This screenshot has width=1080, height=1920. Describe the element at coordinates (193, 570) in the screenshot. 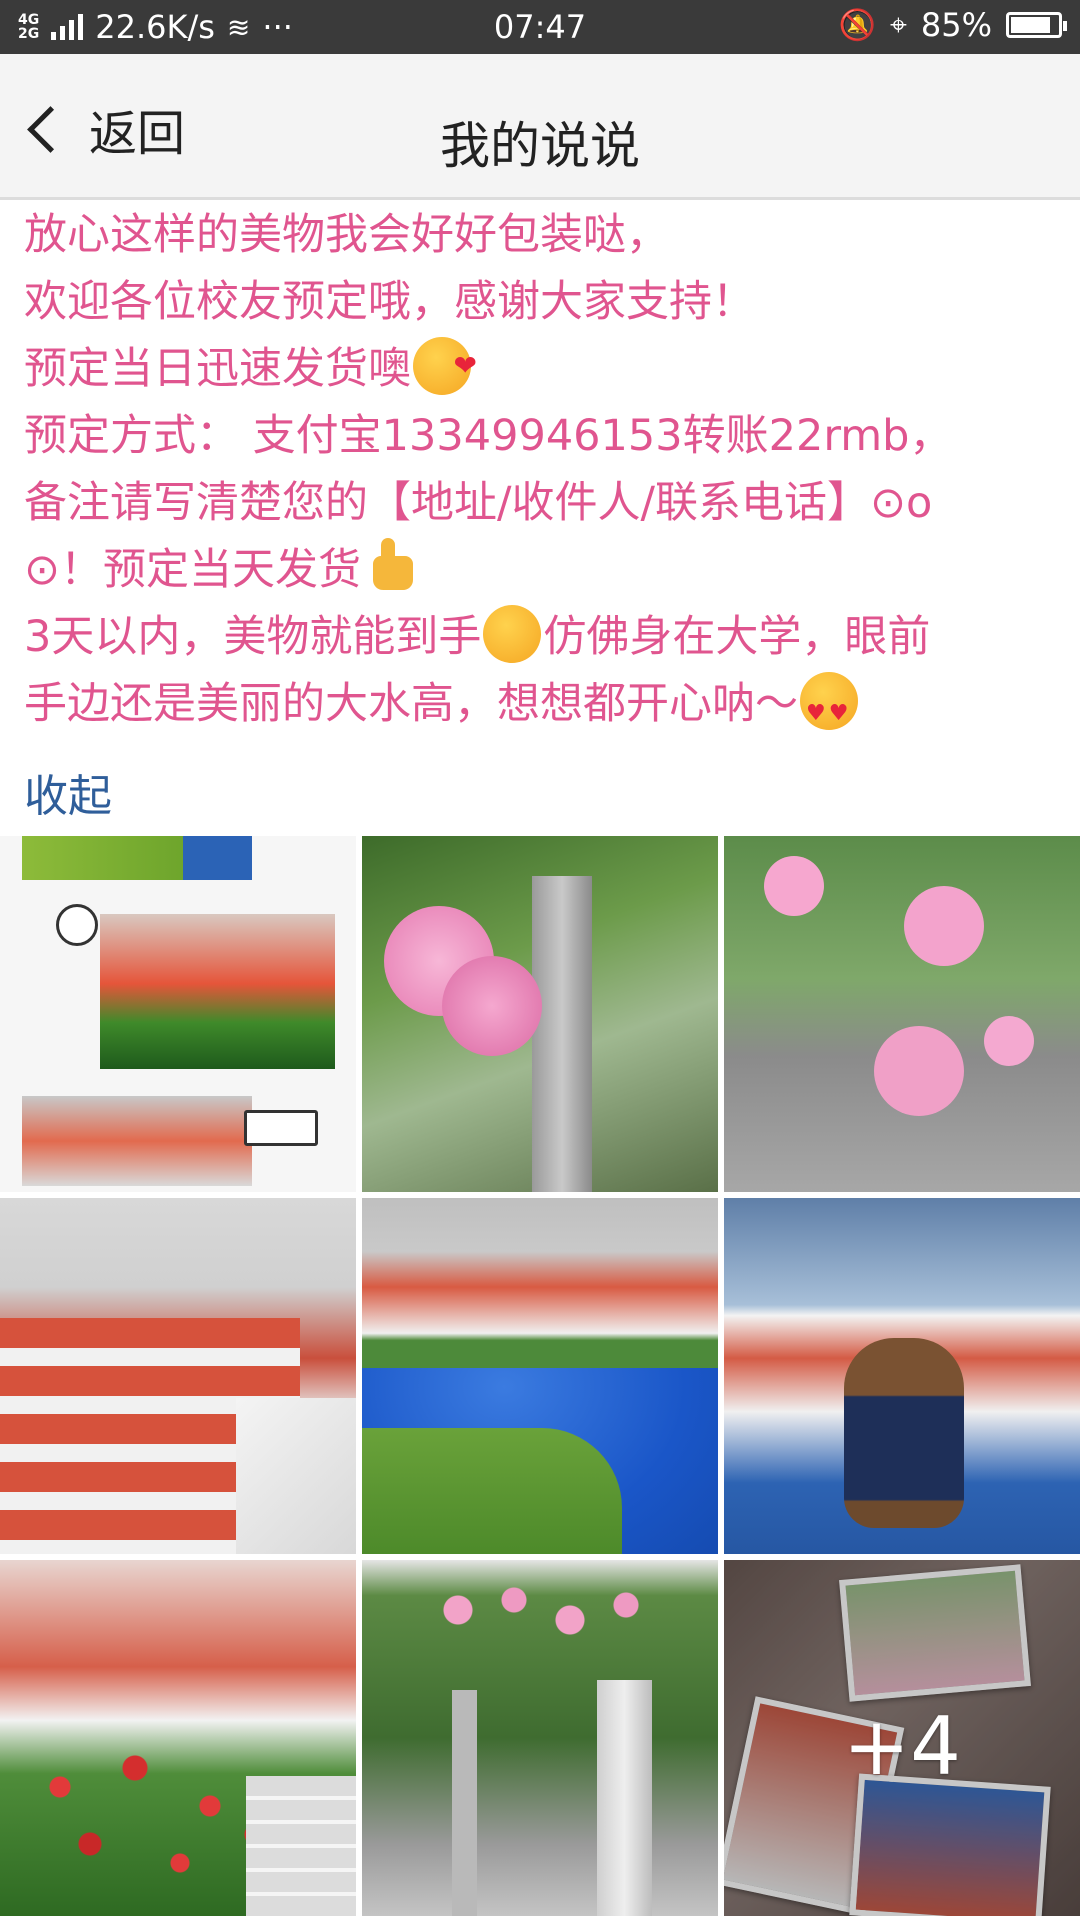

I see `post-line-text: ⊙！预定当天发货` at that location.